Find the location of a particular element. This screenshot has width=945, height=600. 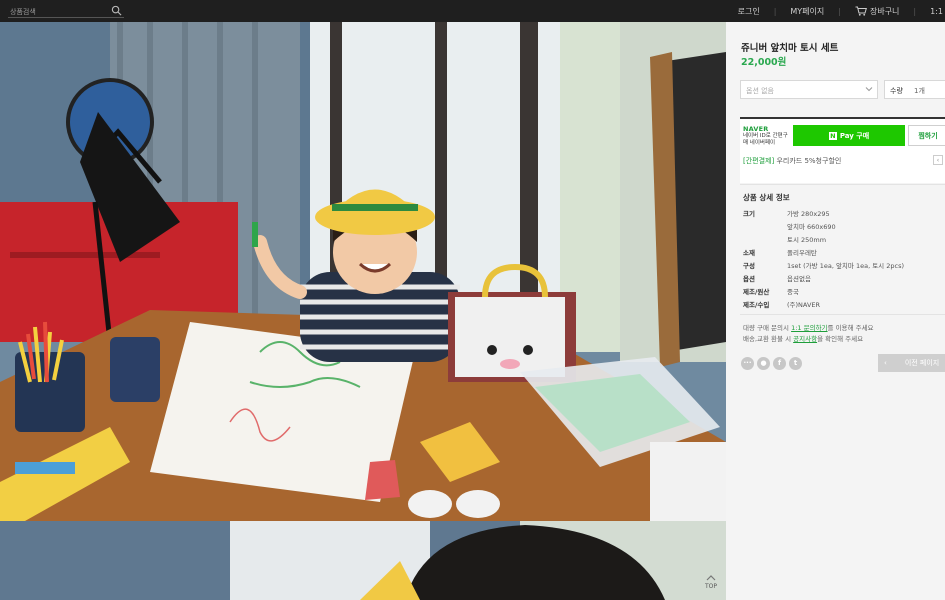

notice-text: 배송,교환 환불 시 is located at coordinates (767, 339).